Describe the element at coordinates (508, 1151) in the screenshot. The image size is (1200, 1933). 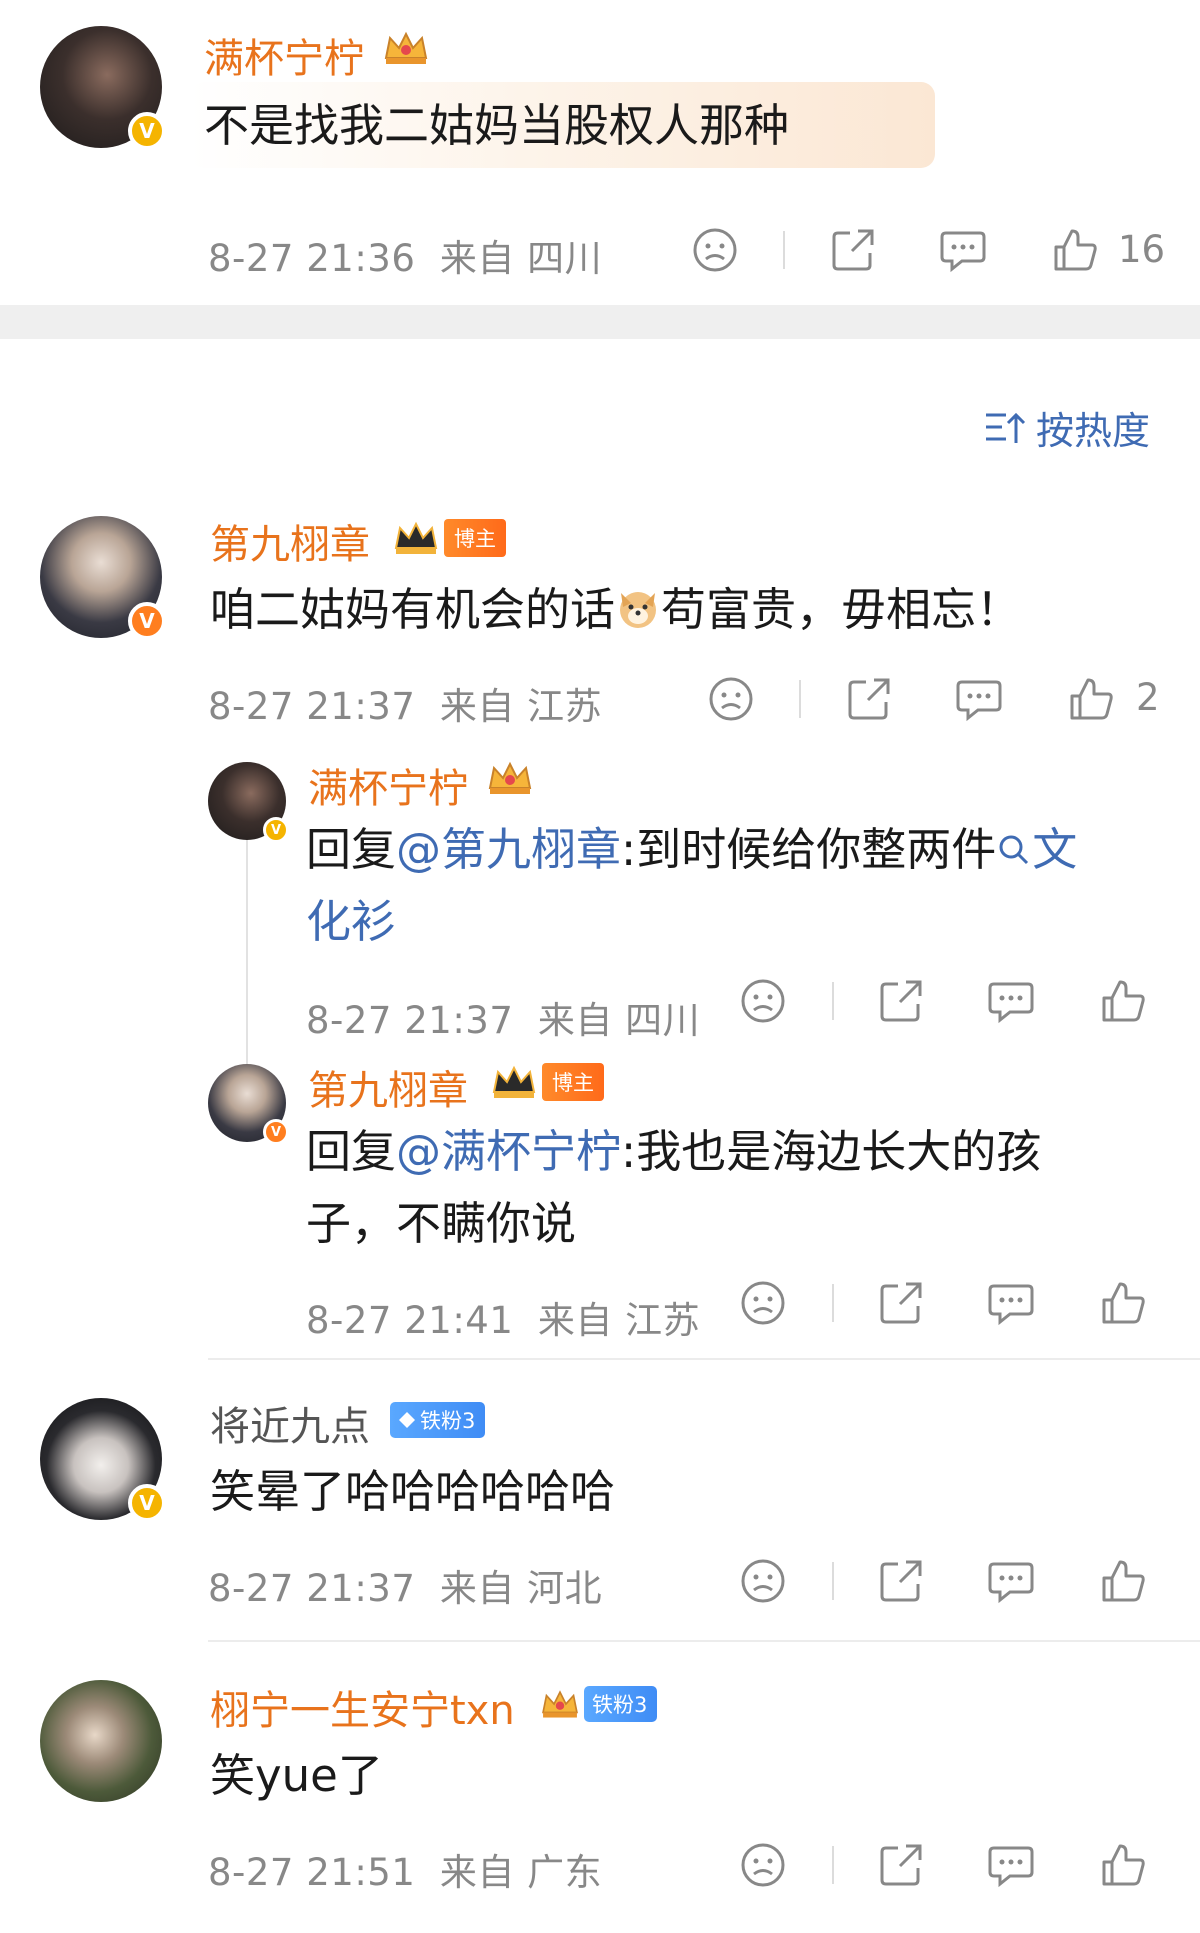
I see `mention-link: @满杯宁柠` at that location.